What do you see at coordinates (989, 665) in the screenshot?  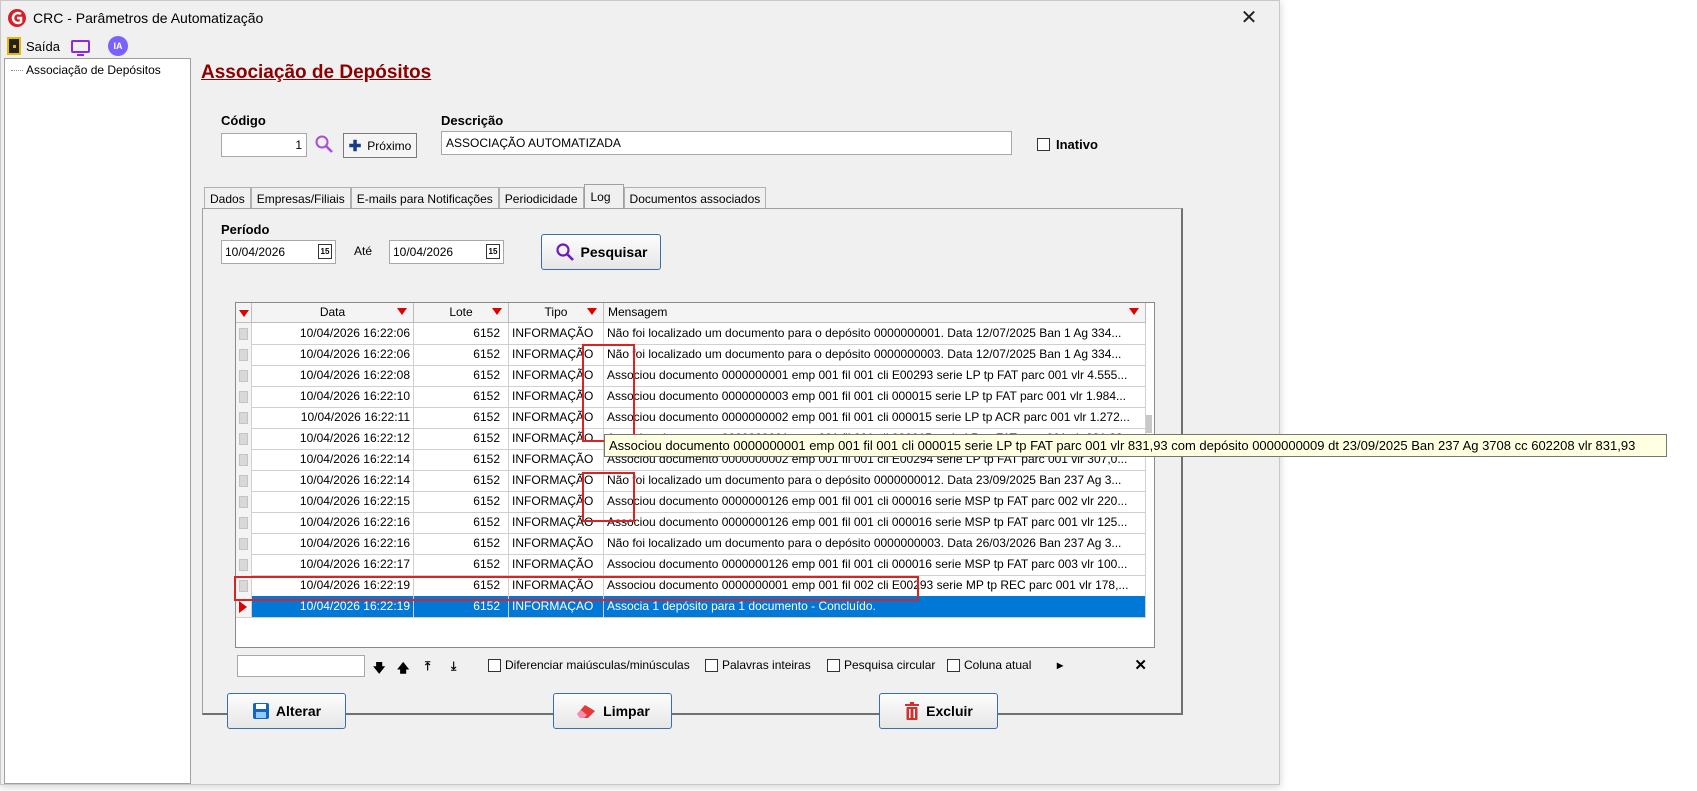 I see `coluna-checkbox: Coluna atual` at bounding box center [989, 665].